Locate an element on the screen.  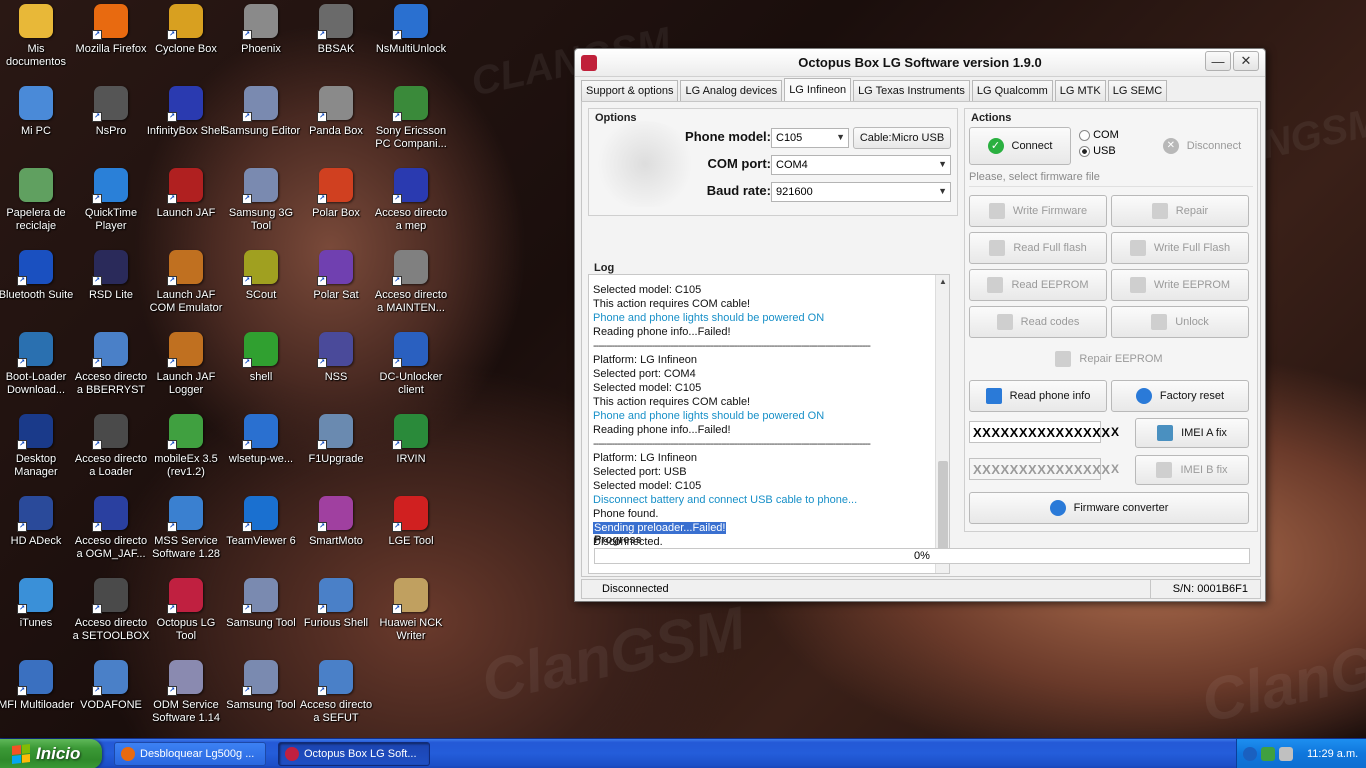
imei-b-input: XXXXXXXXXXXXXXX is located at coordinates (1039, 469).